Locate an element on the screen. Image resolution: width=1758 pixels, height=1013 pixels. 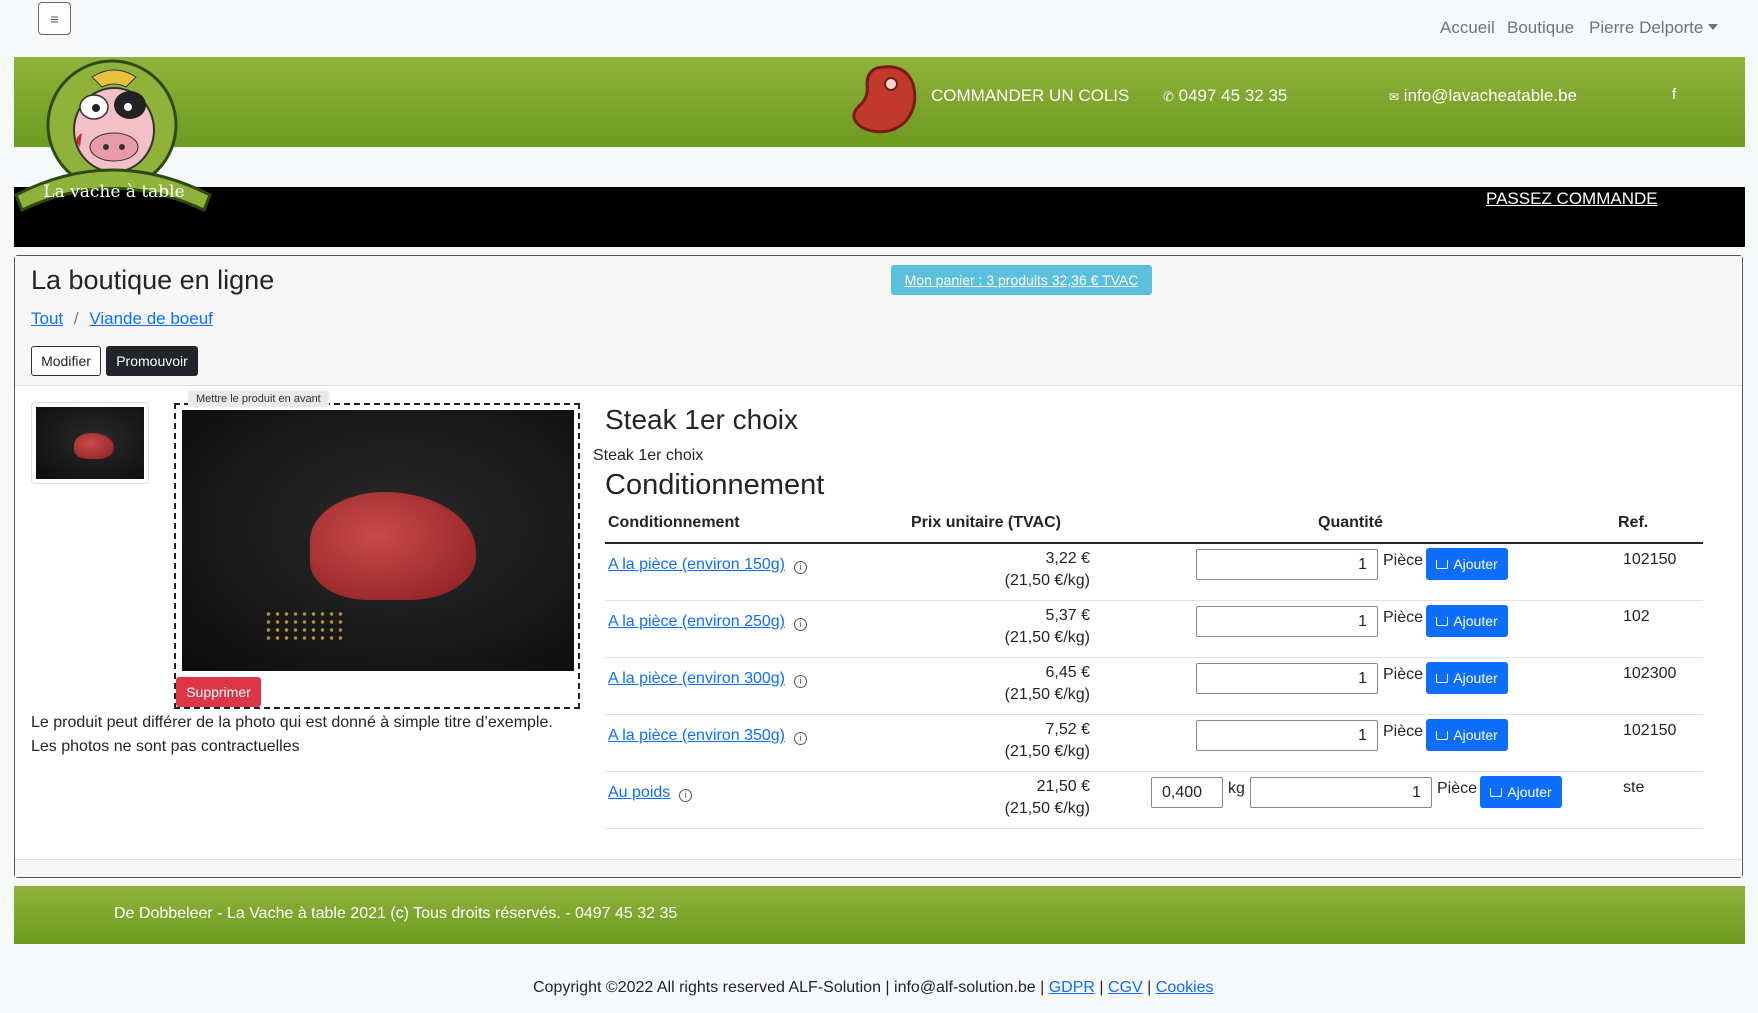
modifier-button: Modifier is located at coordinates (66, 361).